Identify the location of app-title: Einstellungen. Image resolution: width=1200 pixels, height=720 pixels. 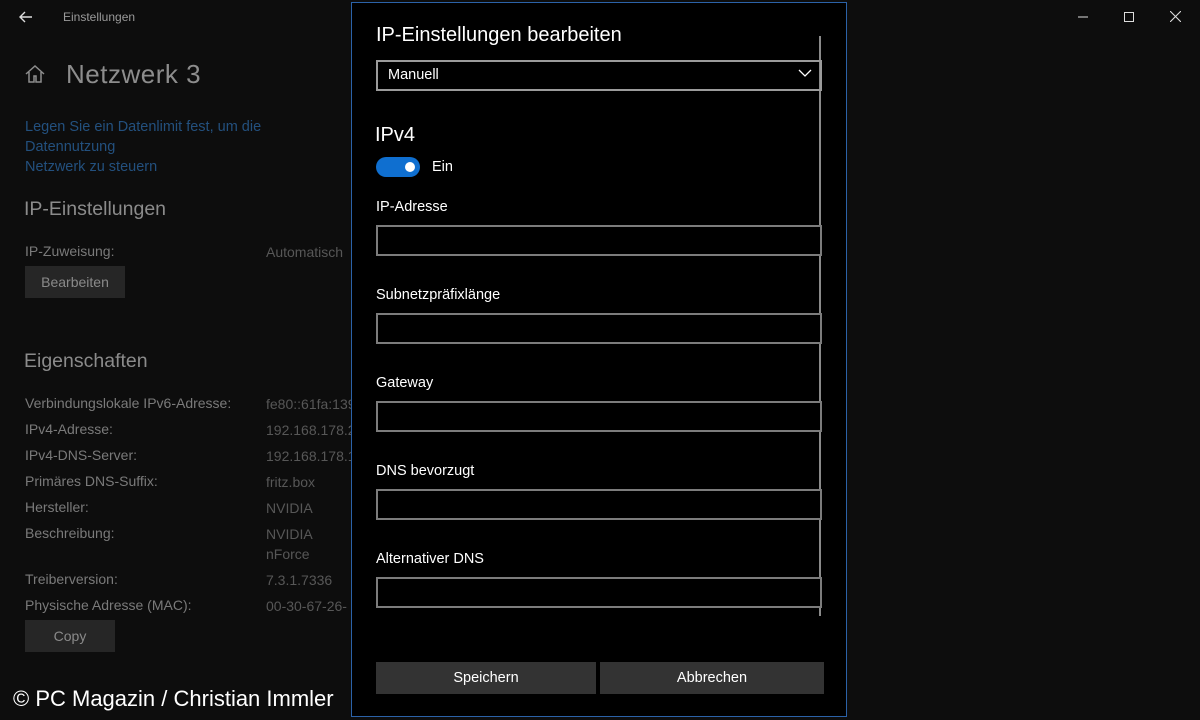
(99, 17).